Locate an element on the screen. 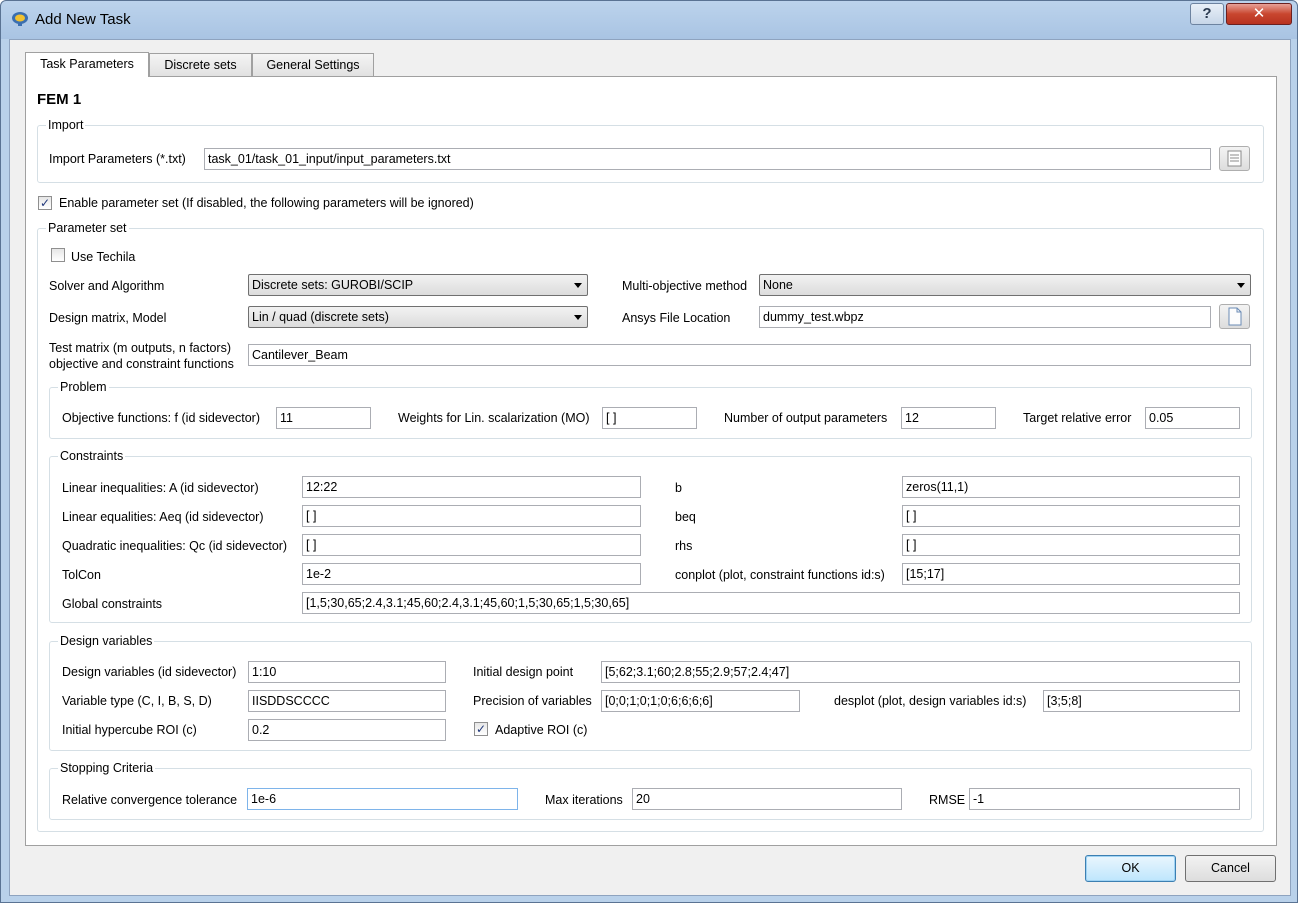 This screenshot has height=903, width=1298. mo-method-select-value: None is located at coordinates (778, 285).